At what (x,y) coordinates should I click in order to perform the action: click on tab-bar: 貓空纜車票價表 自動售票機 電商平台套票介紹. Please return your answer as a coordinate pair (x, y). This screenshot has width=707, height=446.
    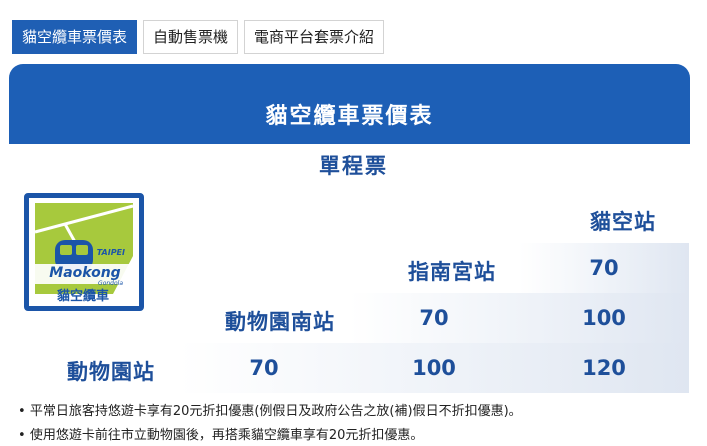
    Looking at the image, I should click on (201, 37).